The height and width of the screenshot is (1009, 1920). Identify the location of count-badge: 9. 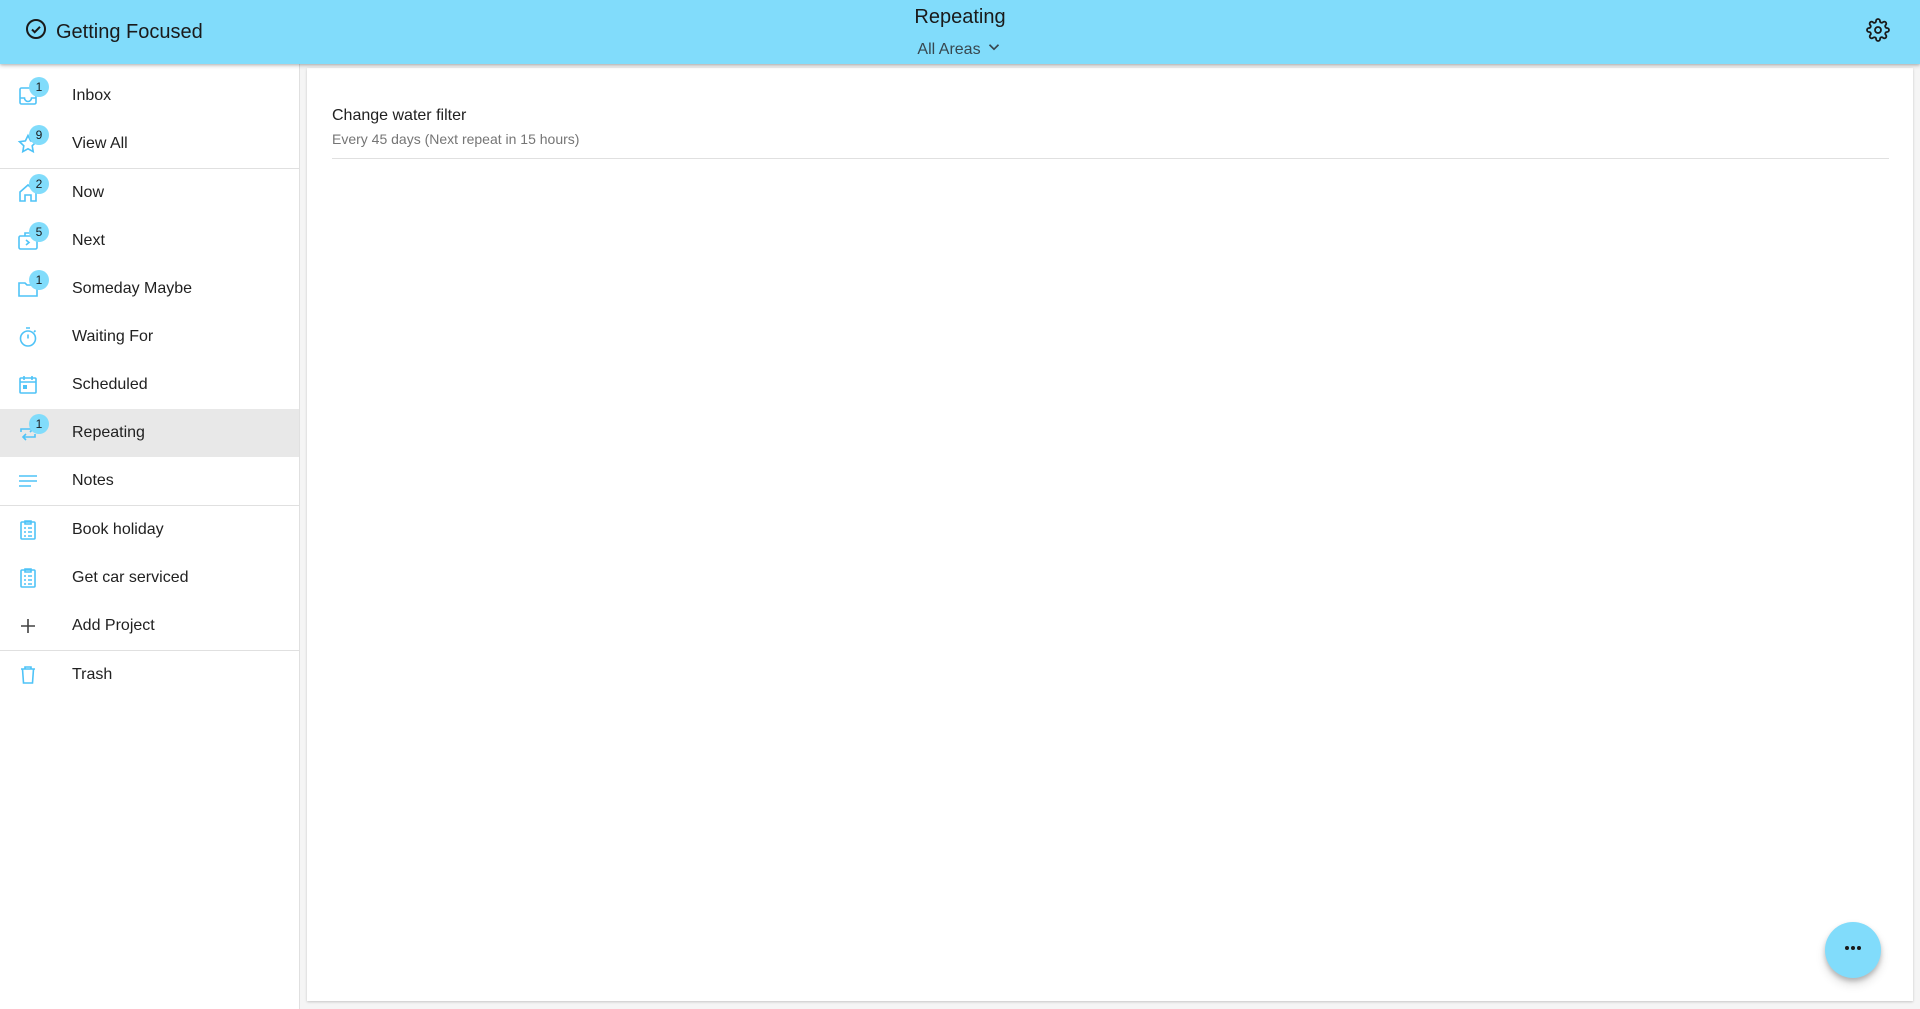
(39, 135).